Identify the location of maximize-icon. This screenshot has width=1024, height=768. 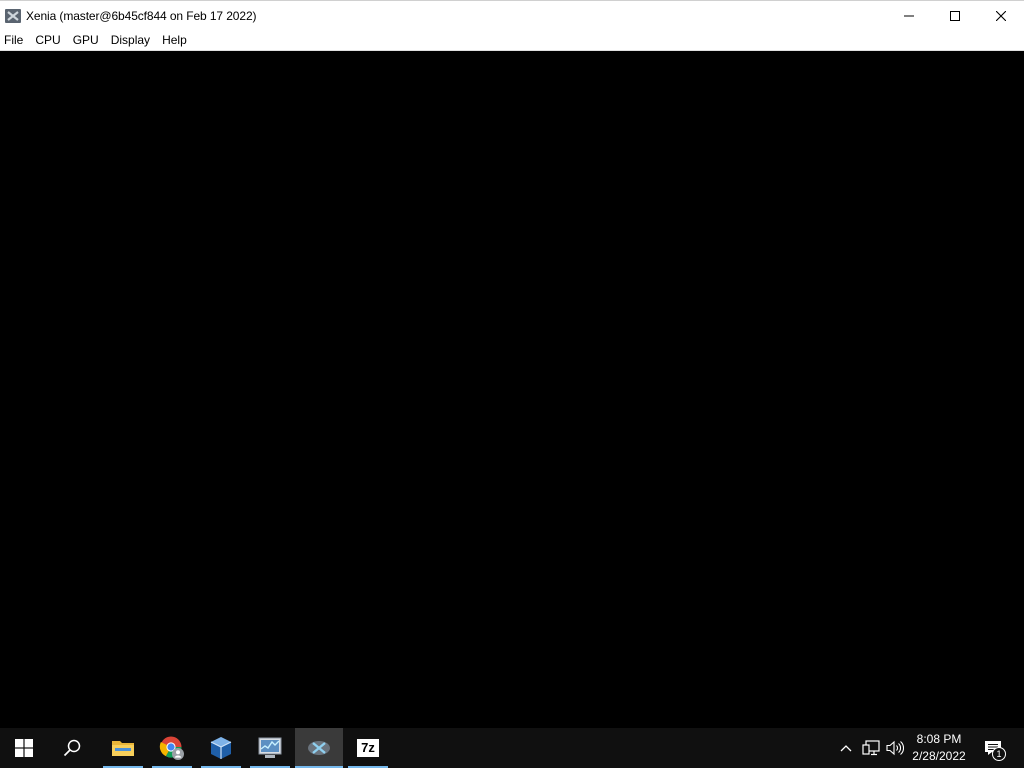
(955, 16).